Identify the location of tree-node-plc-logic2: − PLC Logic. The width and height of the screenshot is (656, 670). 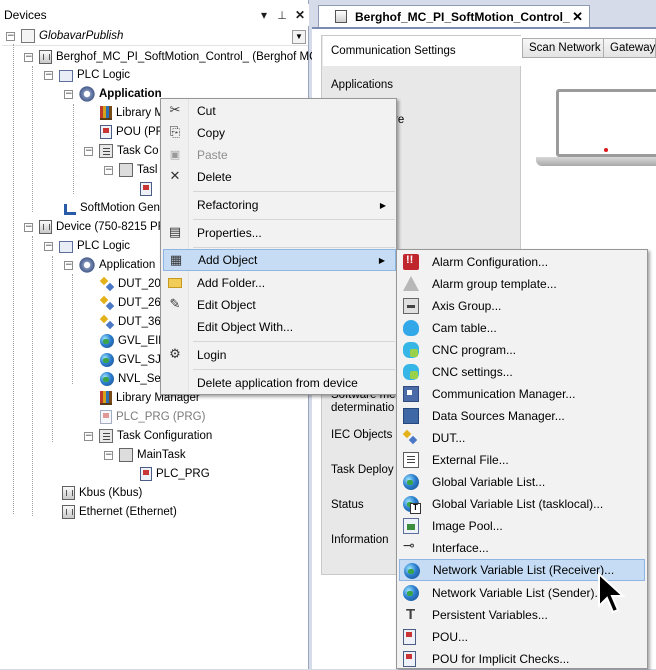
(87, 246).